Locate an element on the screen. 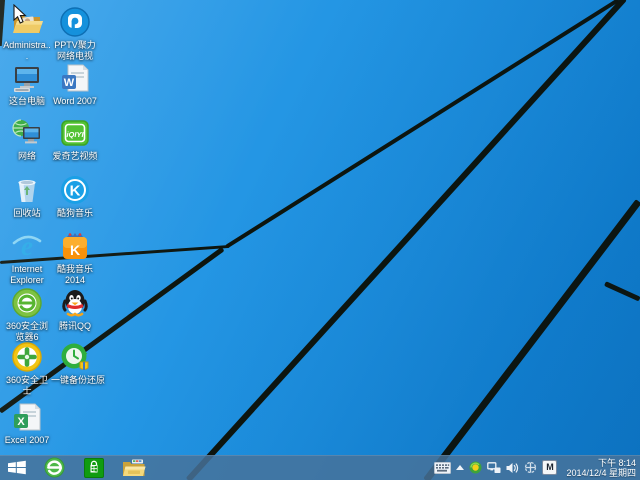  svg-text: X is located at coordinates (21, 422).